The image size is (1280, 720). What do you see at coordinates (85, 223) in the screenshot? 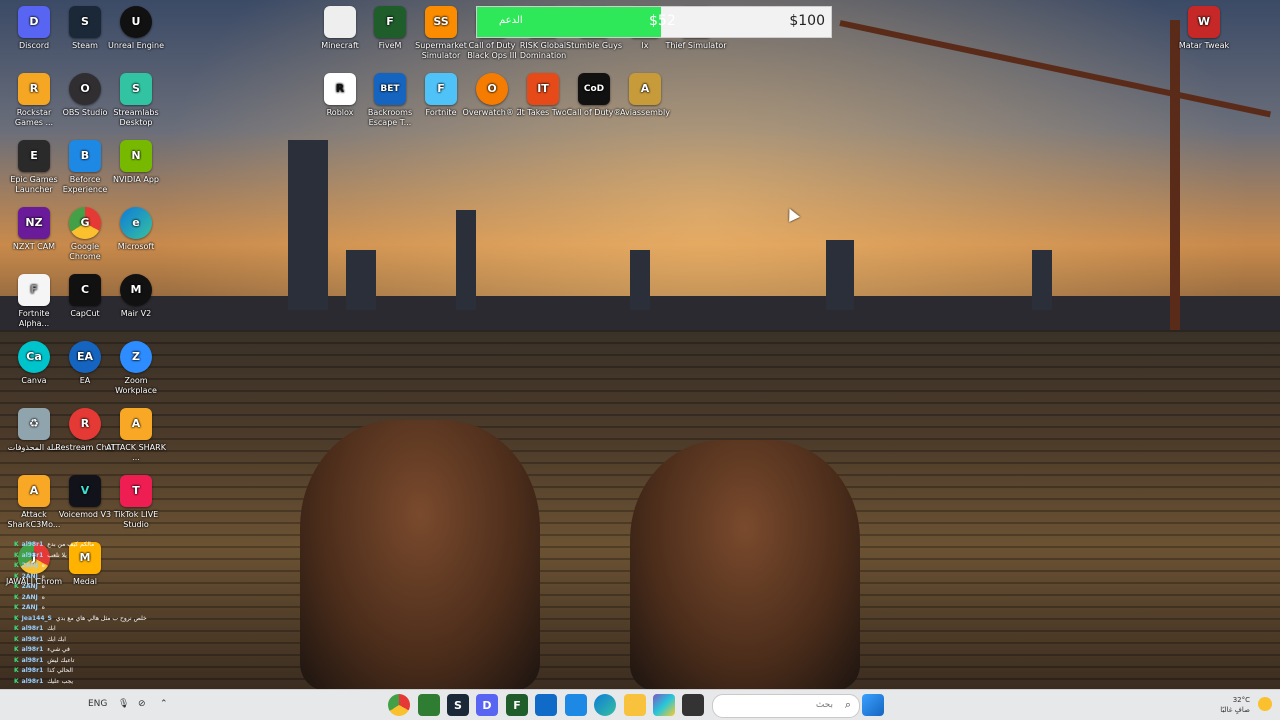
I see `chrome-icon: G` at bounding box center [85, 223].